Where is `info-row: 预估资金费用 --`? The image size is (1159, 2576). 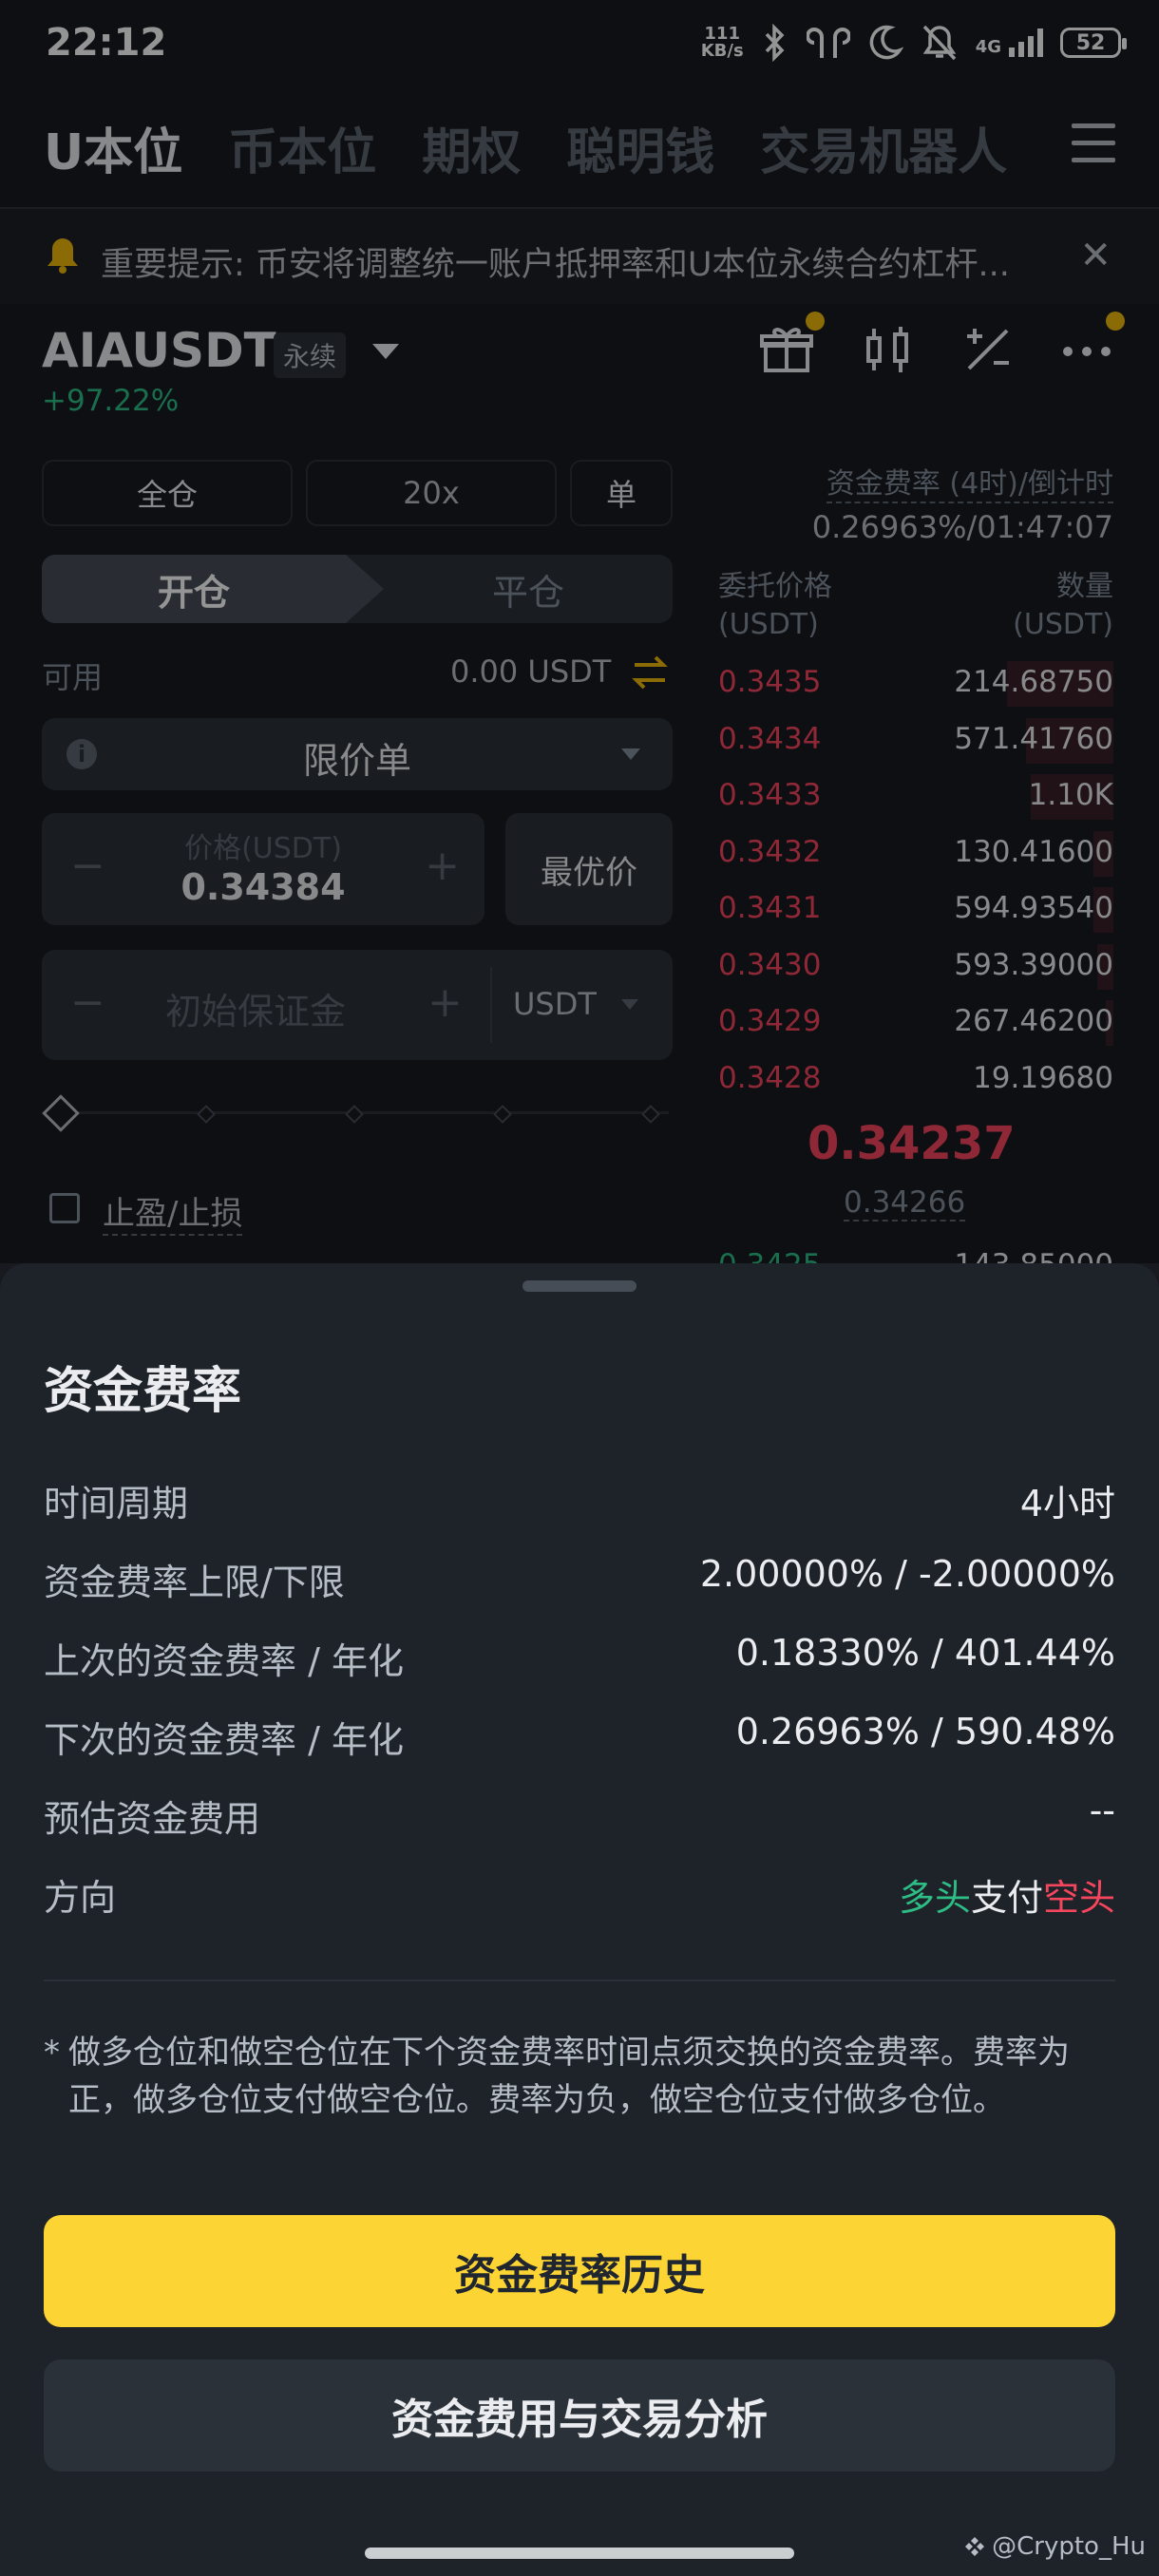 info-row: 预估资金费用 -- is located at coordinates (579, 1815).